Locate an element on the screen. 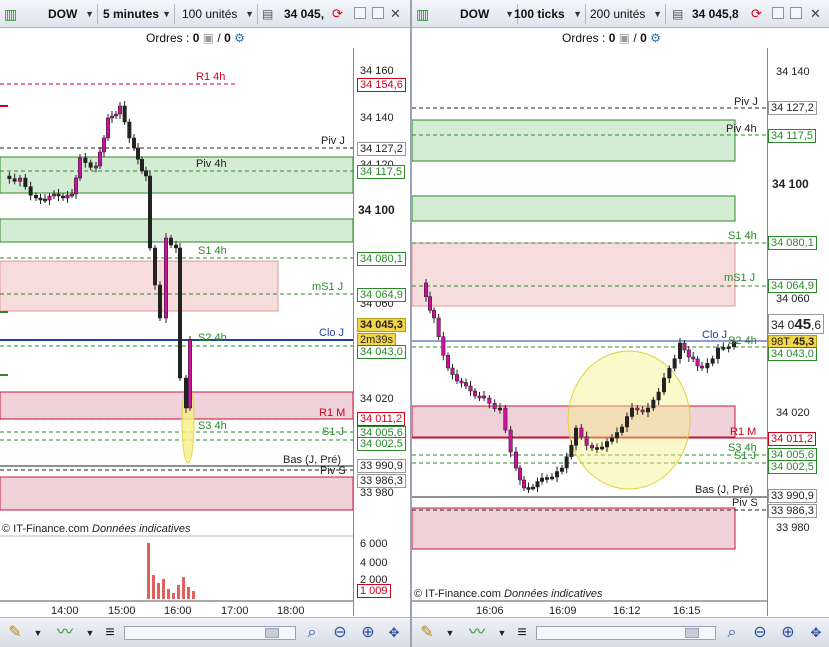 Image resolution: width=829 pixels, height=647 pixels. label-s3-4h: S3 4h is located at coordinates (212, 426).